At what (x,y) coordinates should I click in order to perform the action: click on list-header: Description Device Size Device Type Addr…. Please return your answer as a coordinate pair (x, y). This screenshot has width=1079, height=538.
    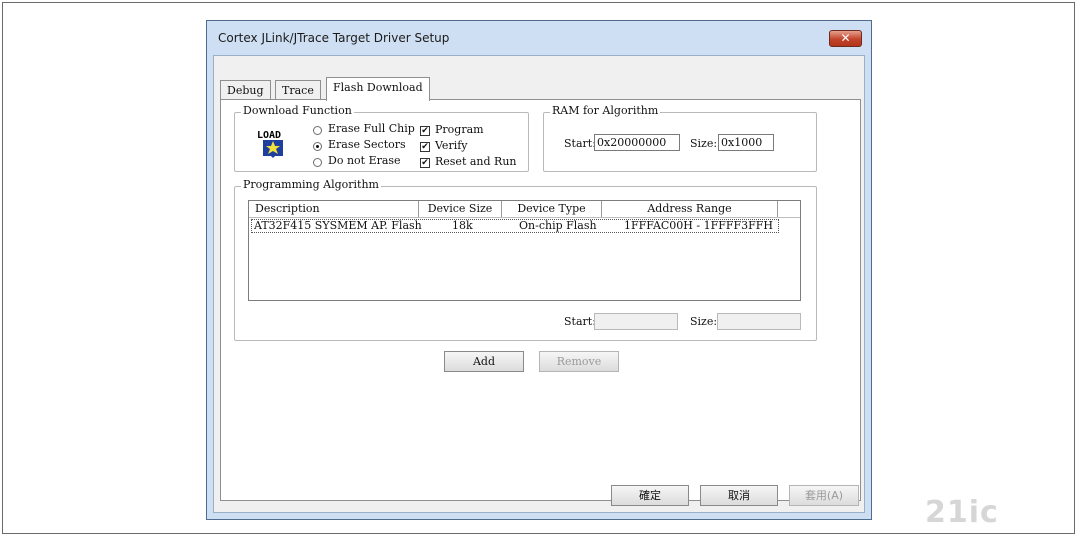
    Looking at the image, I should click on (524, 209).